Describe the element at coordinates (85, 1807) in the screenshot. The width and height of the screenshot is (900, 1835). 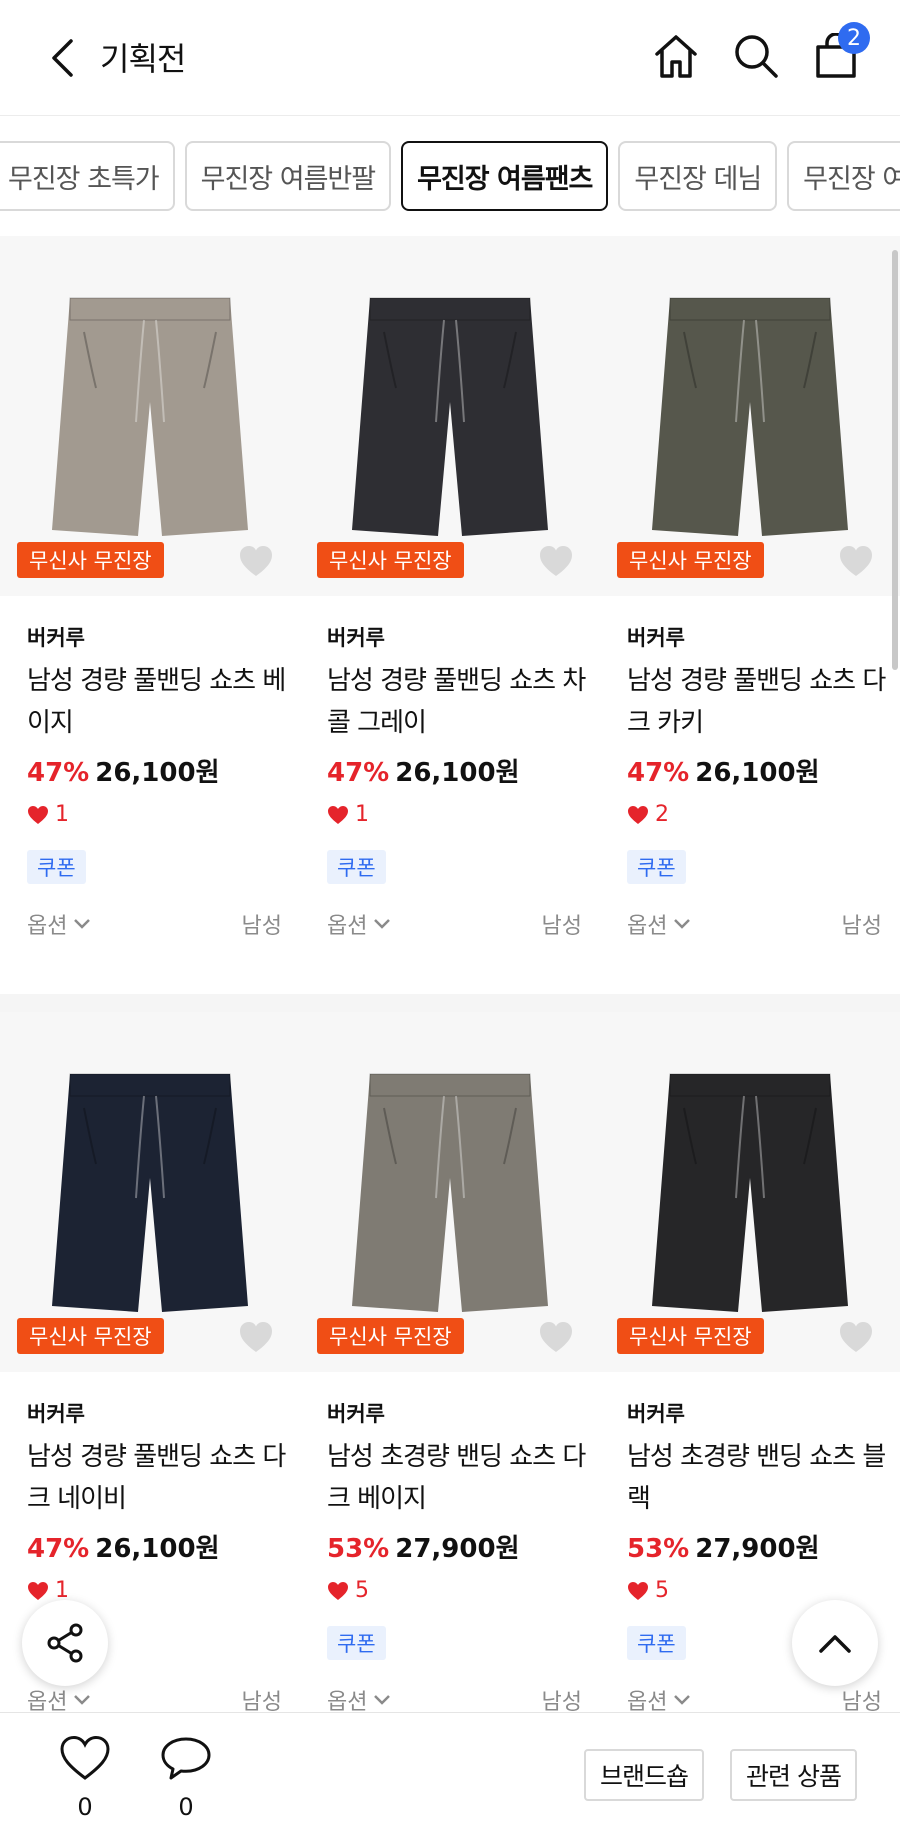
I see `like-count: 0` at that location.